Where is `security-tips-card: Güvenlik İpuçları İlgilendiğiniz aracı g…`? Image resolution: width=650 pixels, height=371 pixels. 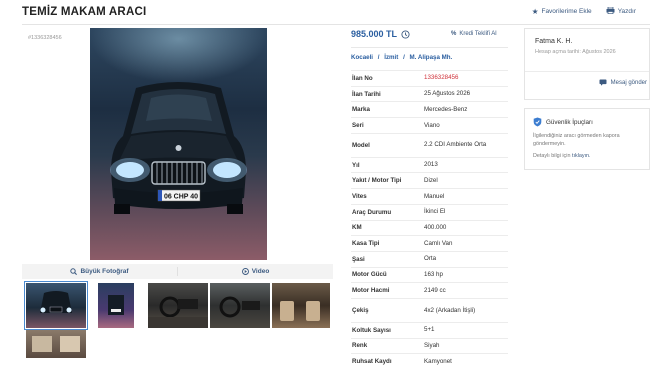 security-tips-card: Güvenlik İpuçları İlgilendiğiniz aracı g… is located at coordinates (587, 139).